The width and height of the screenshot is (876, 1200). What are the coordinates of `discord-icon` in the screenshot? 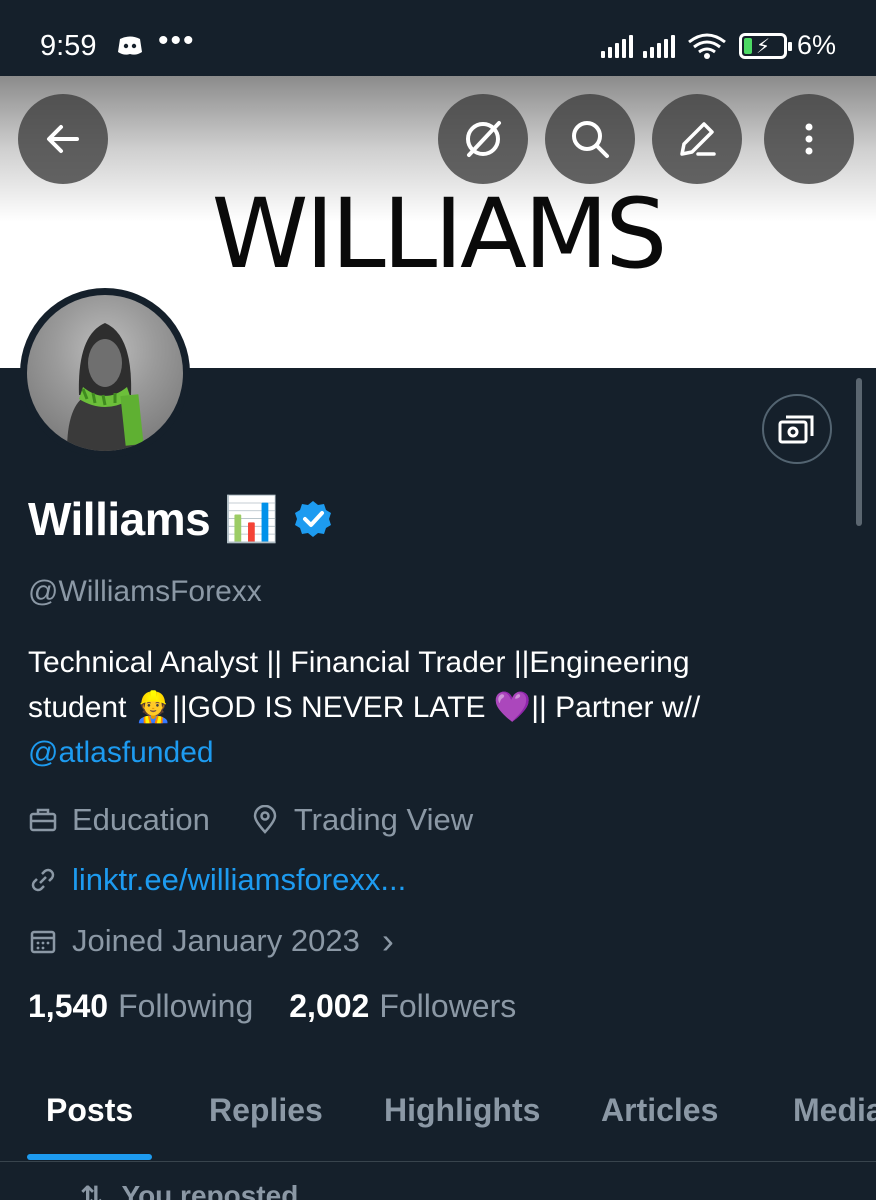 It's located at (130, 45).